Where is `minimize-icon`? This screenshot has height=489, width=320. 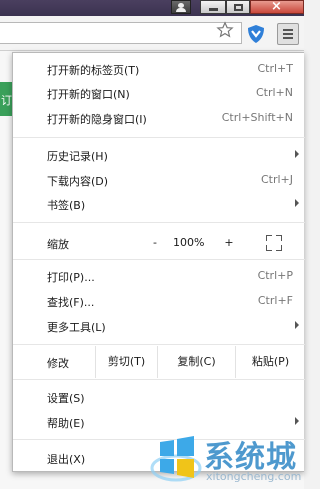
minimize-icon is located at coordinates (213, 9).